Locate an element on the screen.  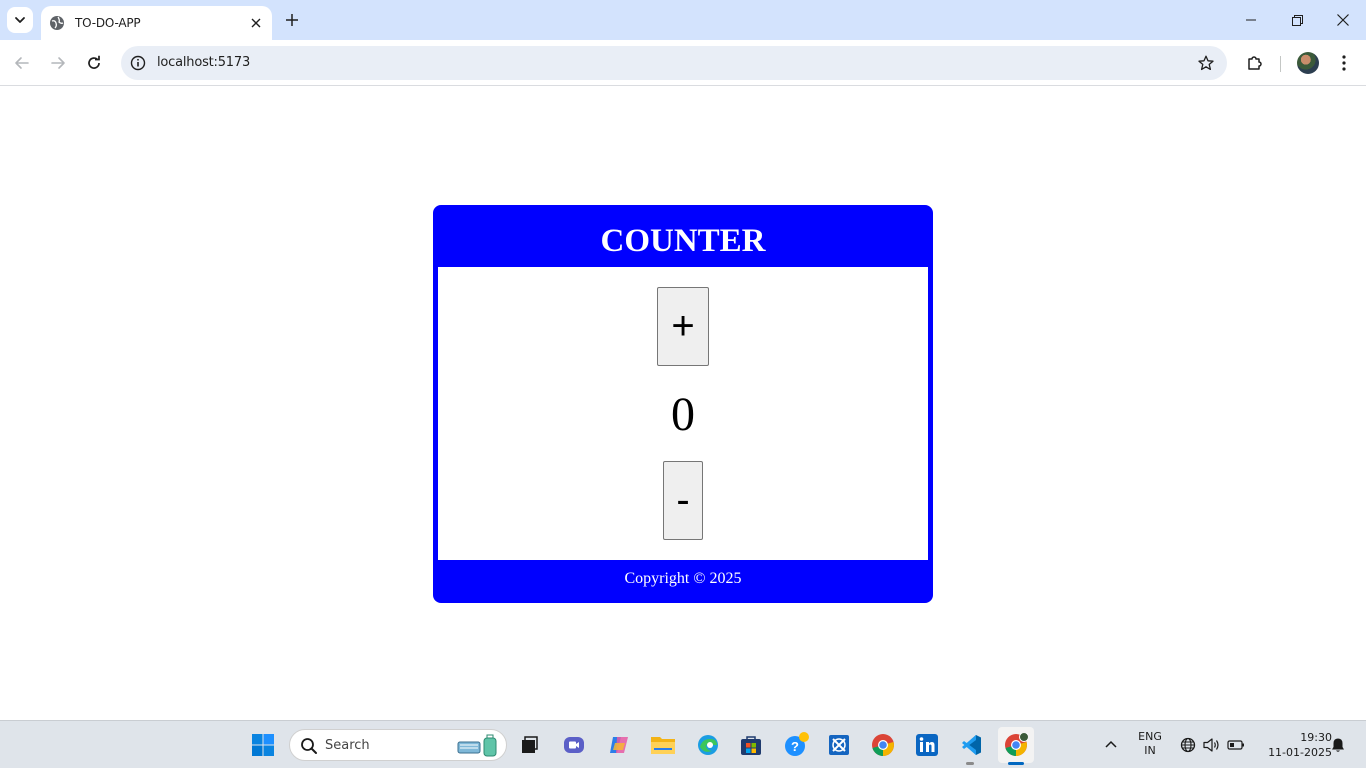
address-bar: localhost:5173 is located at coordinates (674, 63).